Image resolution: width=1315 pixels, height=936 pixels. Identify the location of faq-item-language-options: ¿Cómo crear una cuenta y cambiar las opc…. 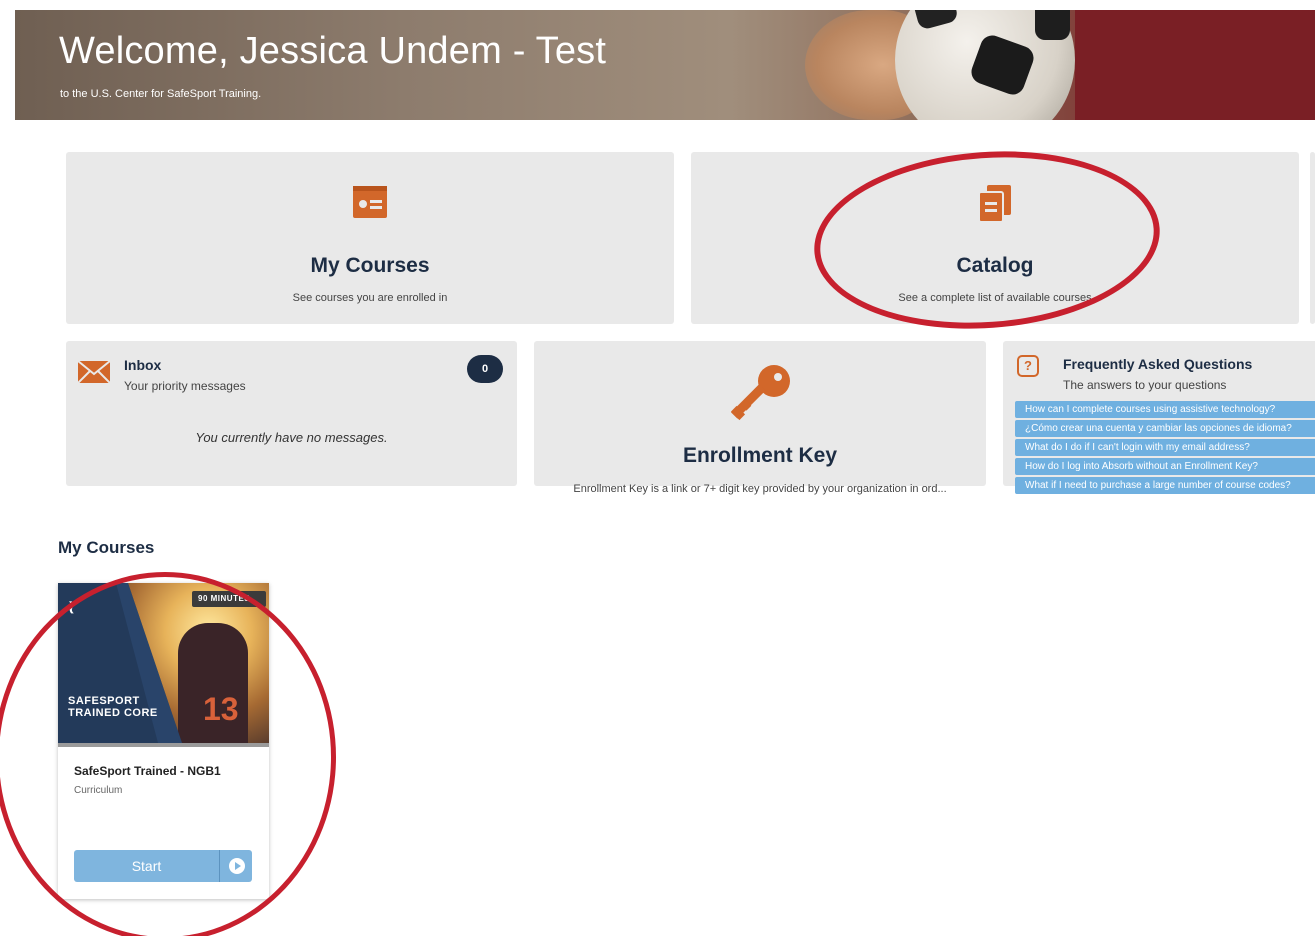
(1165, 428).